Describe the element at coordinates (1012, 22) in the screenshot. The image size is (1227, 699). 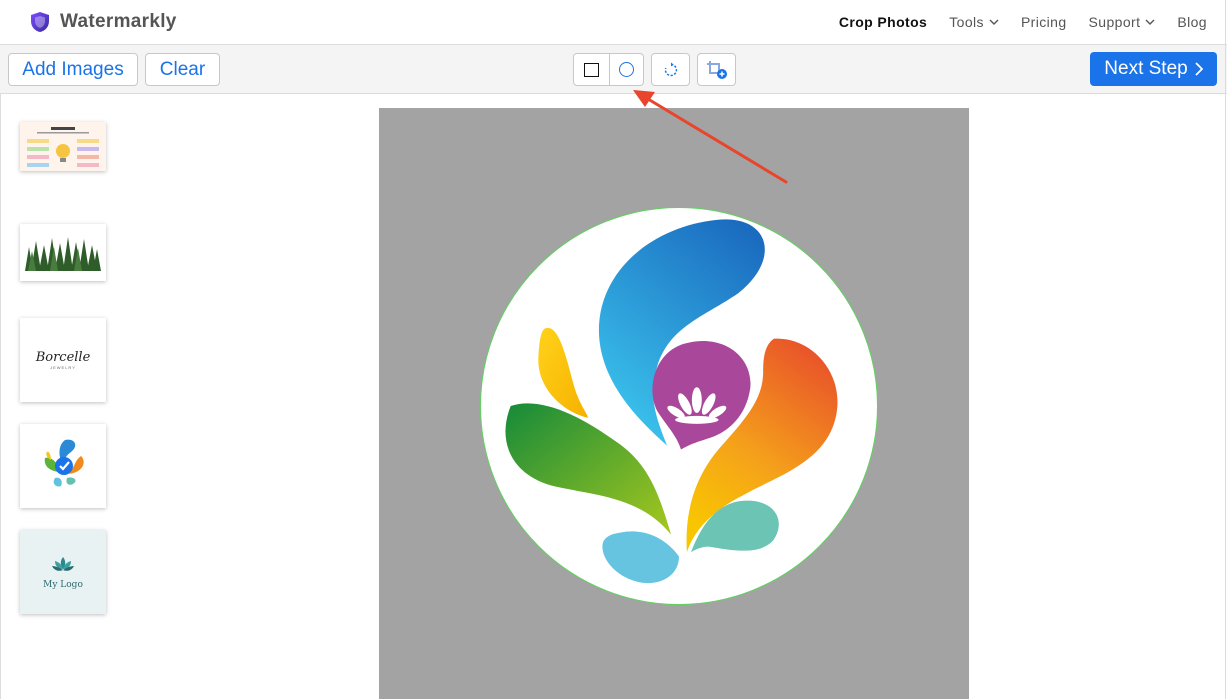
I see `main-nav: Crop Photos Tools Pricing Support Blog` at that location.